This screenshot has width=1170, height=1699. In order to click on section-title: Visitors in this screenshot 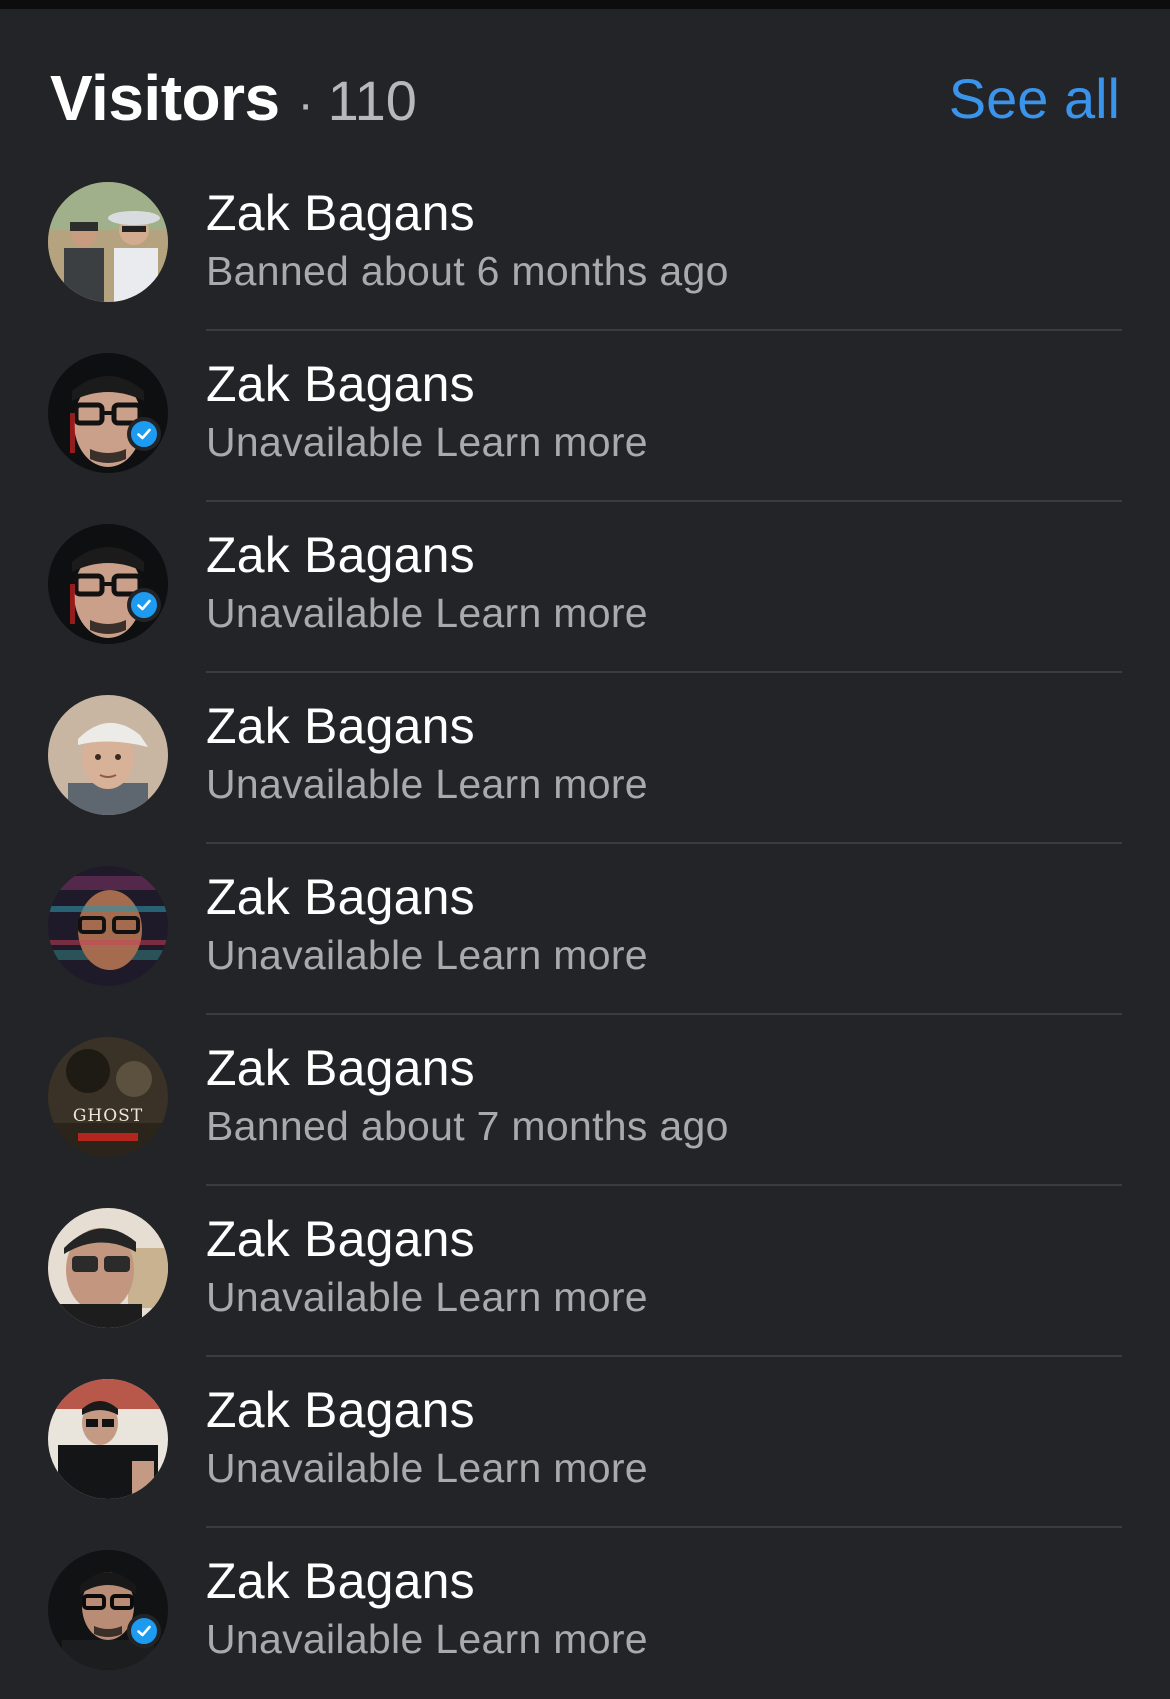, I will do `click(165, 98)`.